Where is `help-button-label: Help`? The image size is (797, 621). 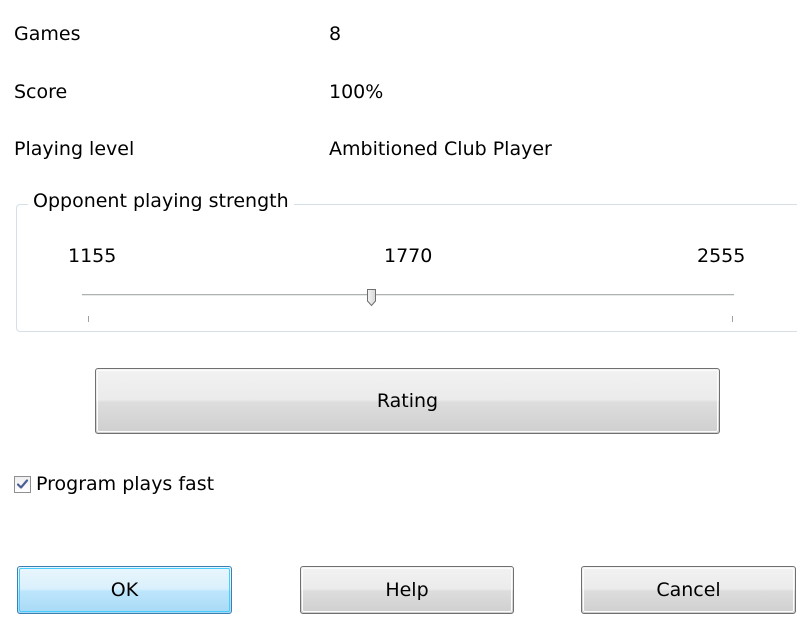
help-button-label: Help is located at coordinates (407, 590).